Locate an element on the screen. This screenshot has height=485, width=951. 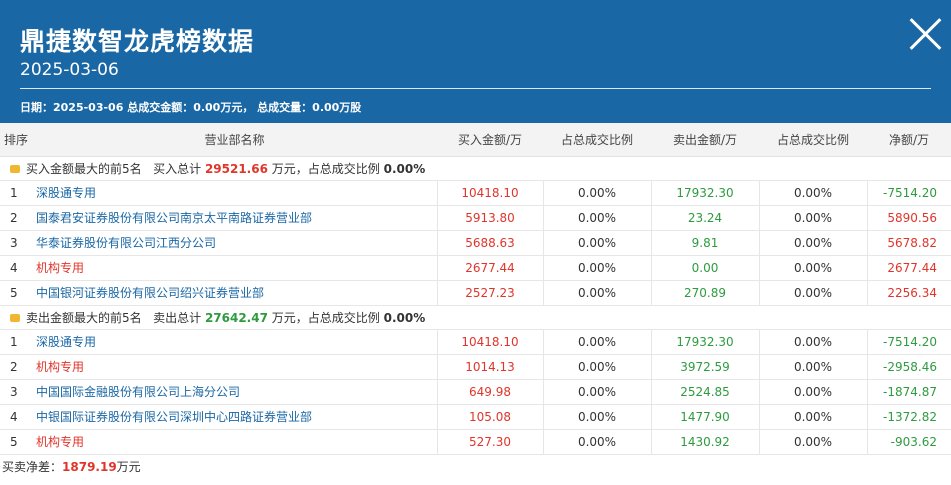
buy-amount-cell: 649.98 is located at coordinates (489, 392).